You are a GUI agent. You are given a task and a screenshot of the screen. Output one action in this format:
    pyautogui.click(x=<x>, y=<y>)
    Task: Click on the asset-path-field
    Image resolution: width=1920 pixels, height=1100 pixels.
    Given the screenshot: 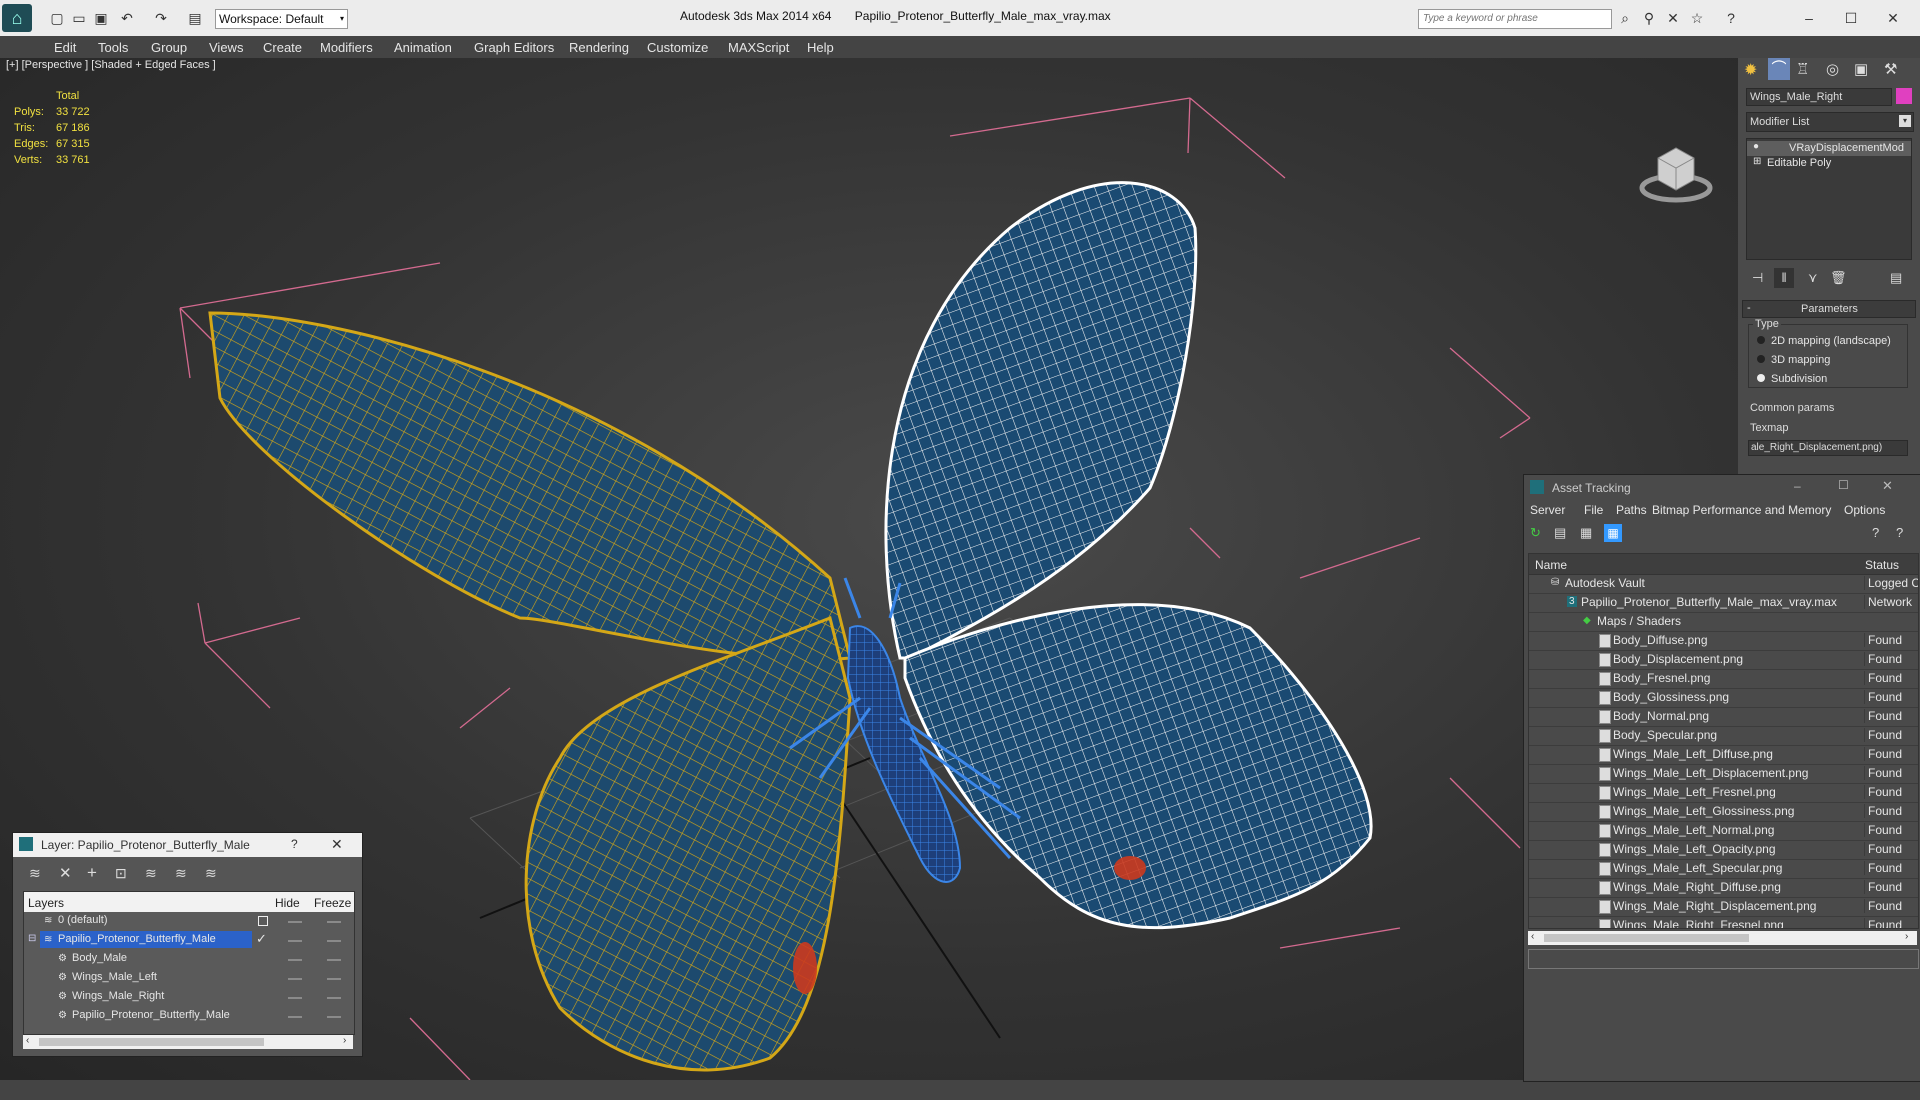 What is the action you would take?
    pyautogui.click(x=1723, y=959)
    